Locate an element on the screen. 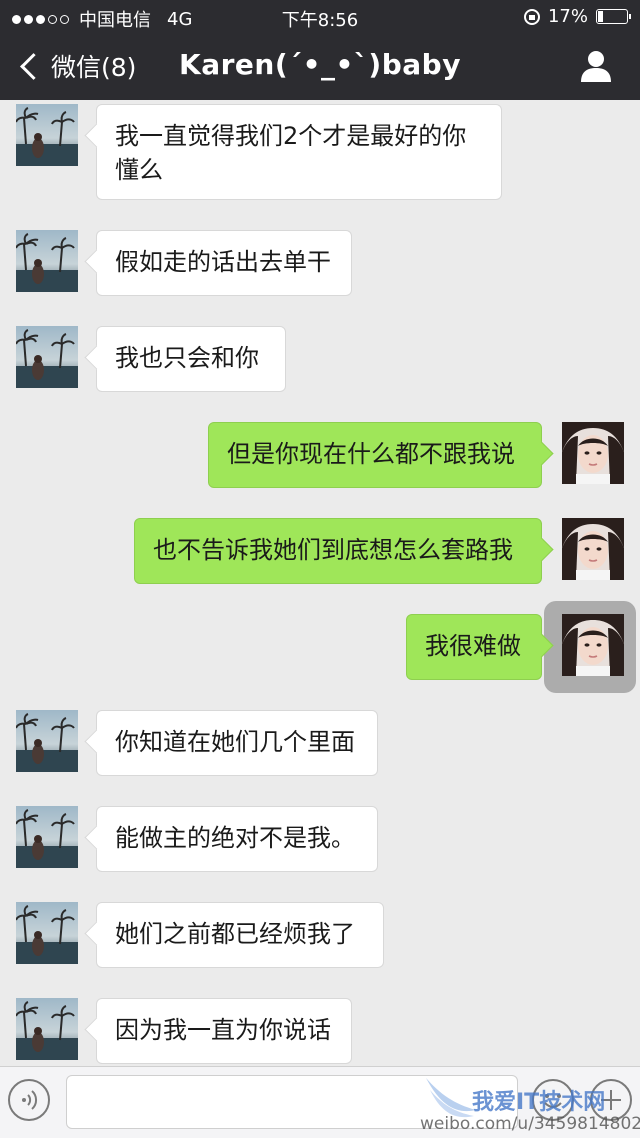 This screenshot has width=640, height=1138. message-bubble: 我很难做 is located at coordinates (474, 647).